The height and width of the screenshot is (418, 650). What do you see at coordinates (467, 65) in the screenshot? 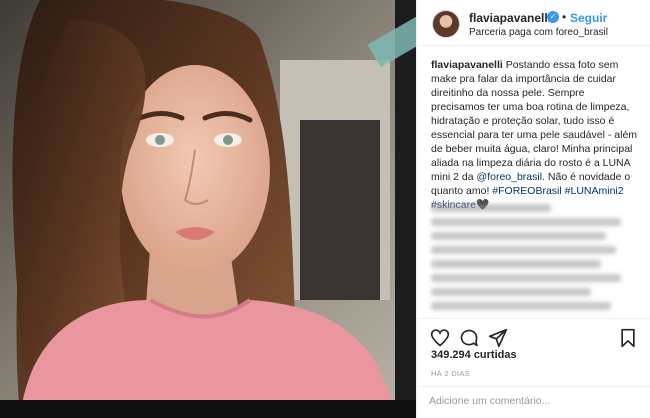
I see `caption-username: flaviapavanelli` at bounding box center [467, 65].